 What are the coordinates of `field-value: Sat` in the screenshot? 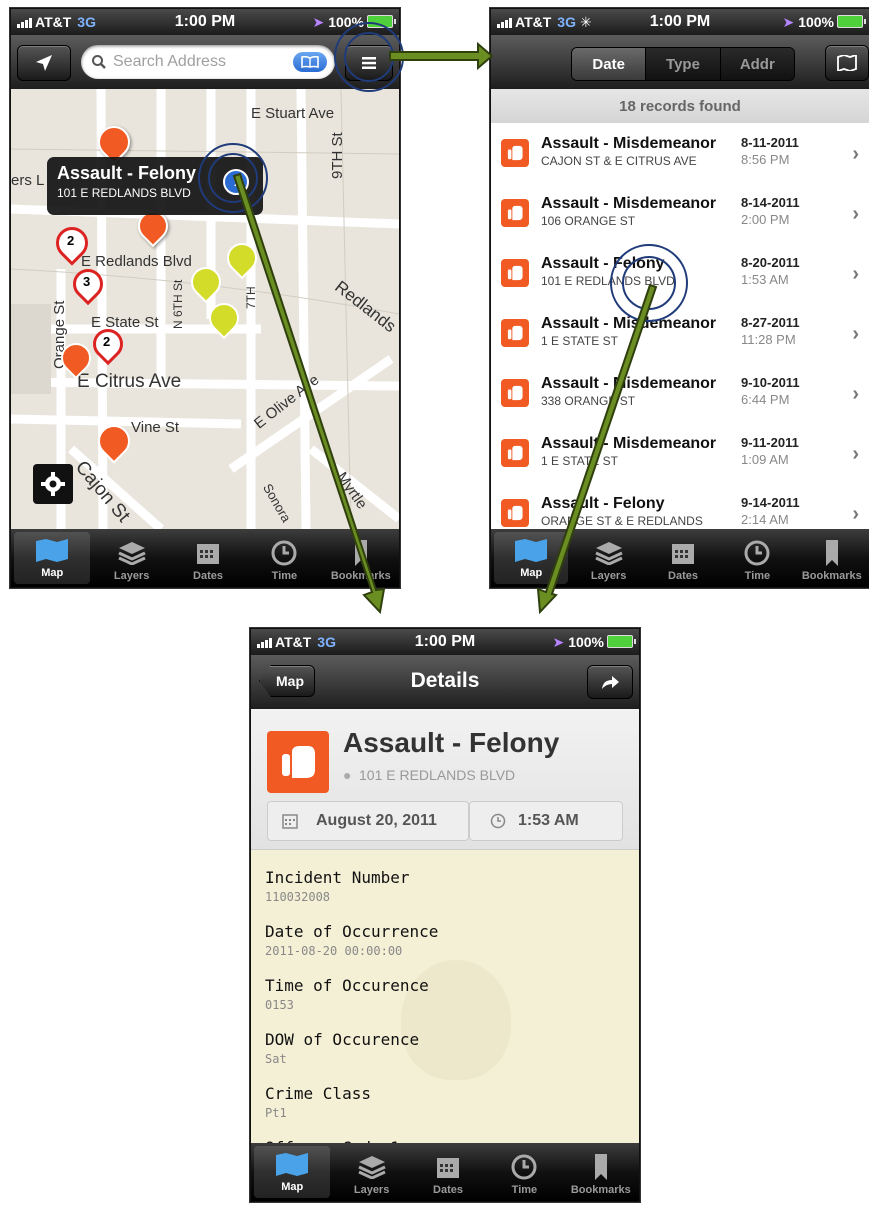 It's located at (276, 1059).